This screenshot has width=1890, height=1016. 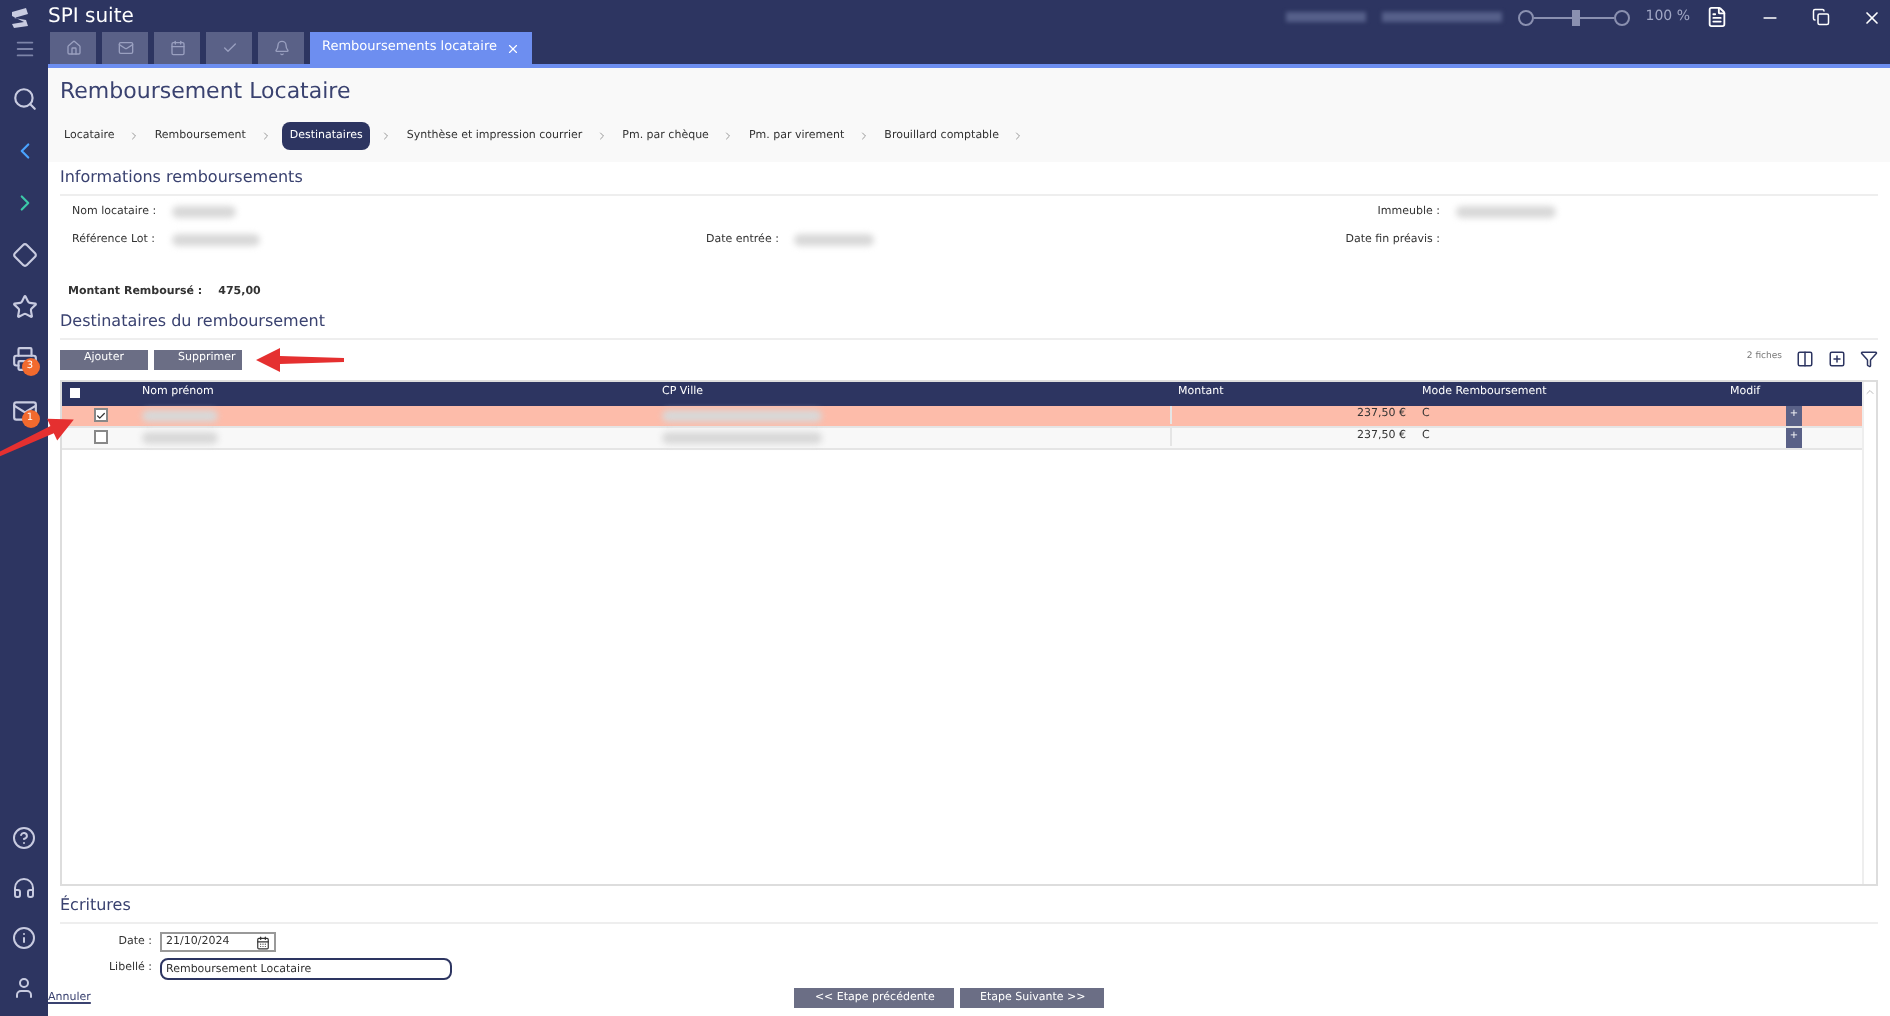 I want to click on zoom-slider, so click(x=1573, y=17).